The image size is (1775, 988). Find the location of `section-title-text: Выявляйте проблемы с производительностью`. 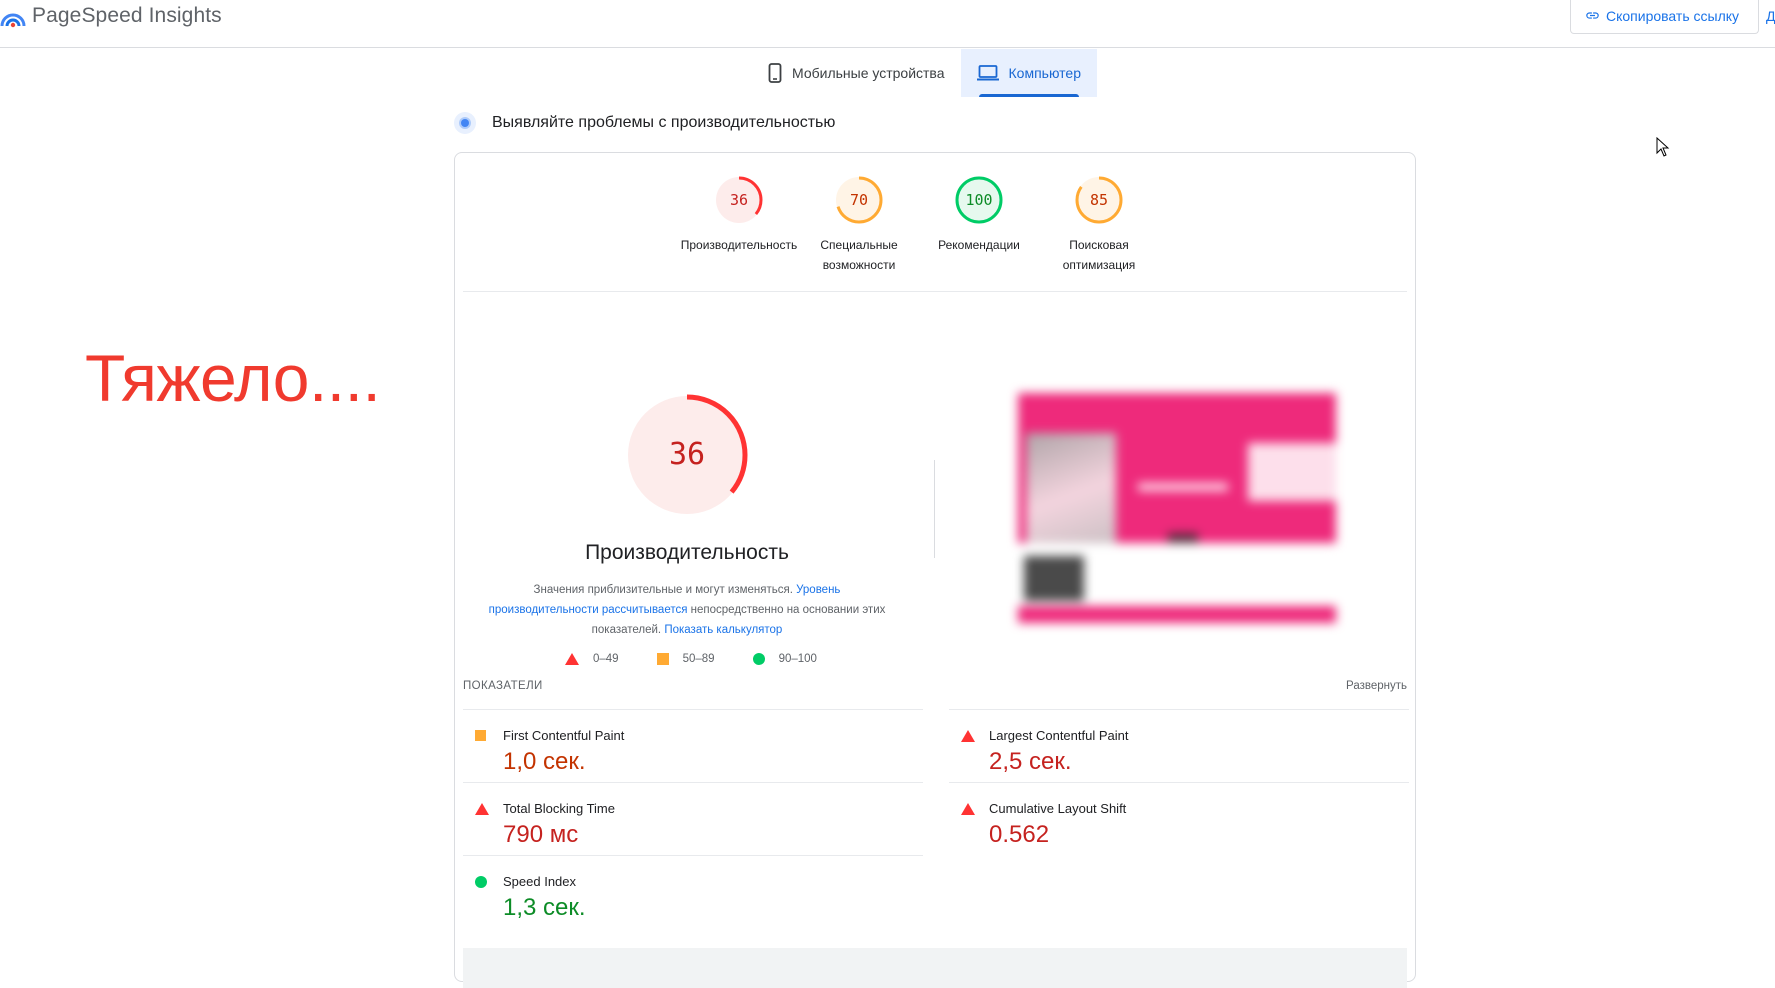

section-title-text: Выявляйте проблемы с производительностью is located at coordinates (664, 122).